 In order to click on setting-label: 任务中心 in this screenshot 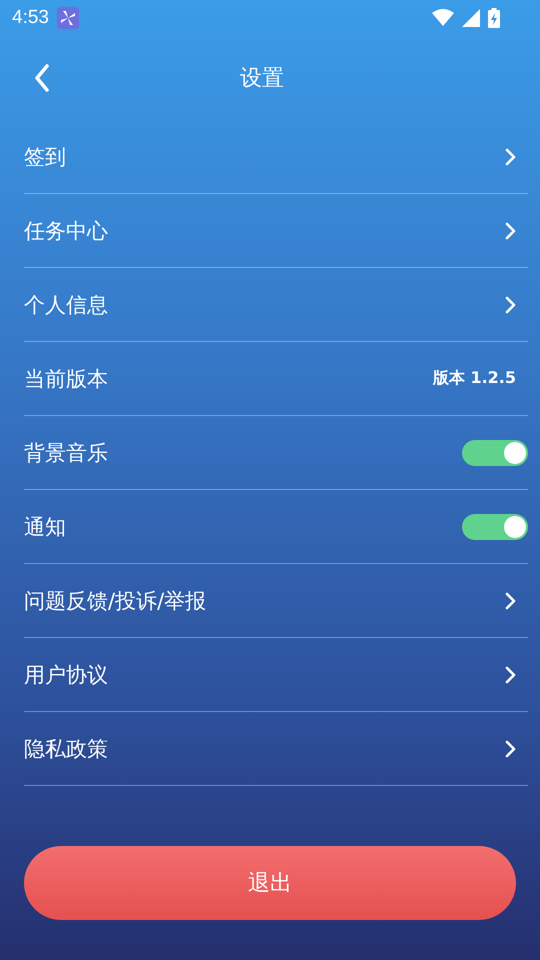, I will do `click(66, 231)`.